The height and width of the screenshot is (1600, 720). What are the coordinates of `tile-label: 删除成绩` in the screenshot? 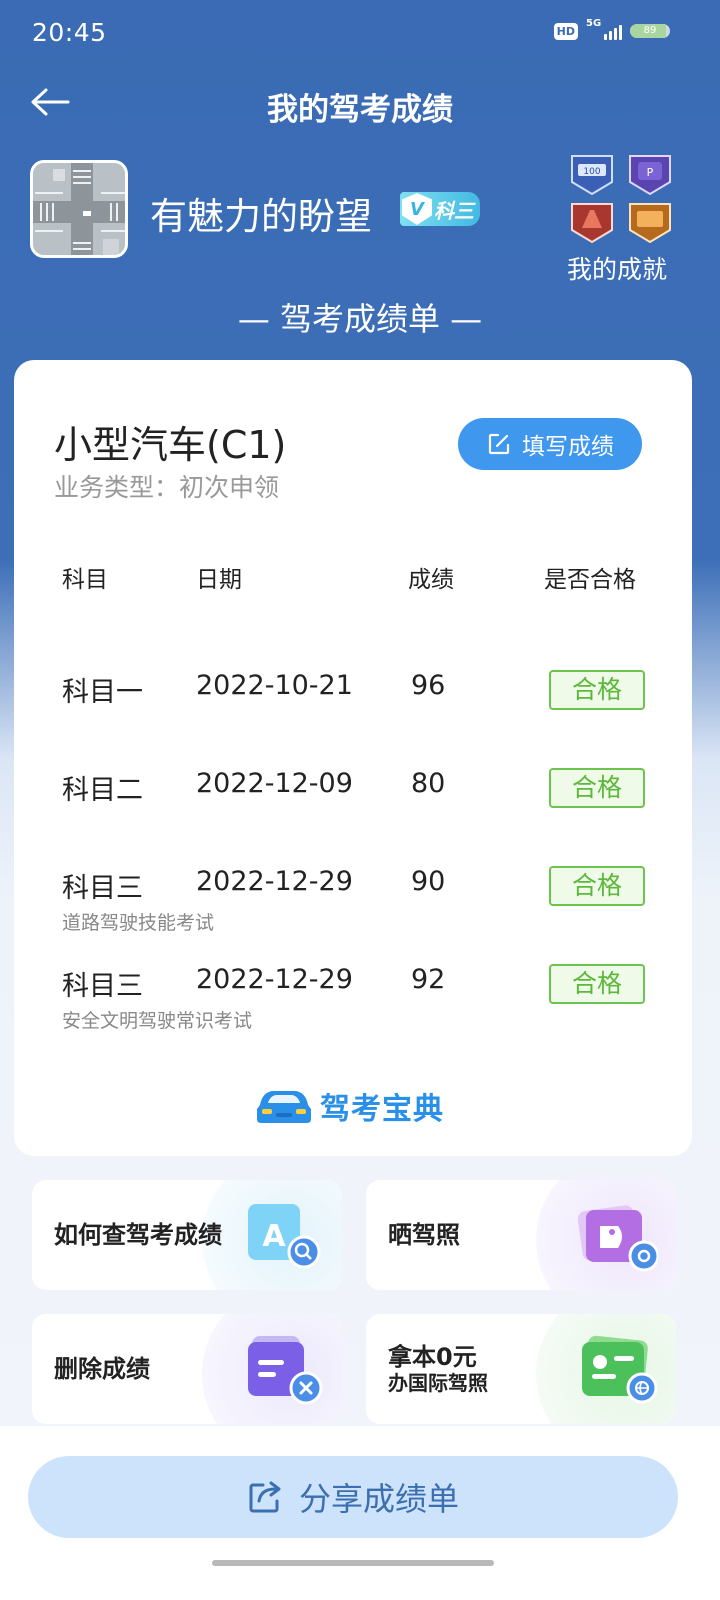 It's located at (102, 1368).